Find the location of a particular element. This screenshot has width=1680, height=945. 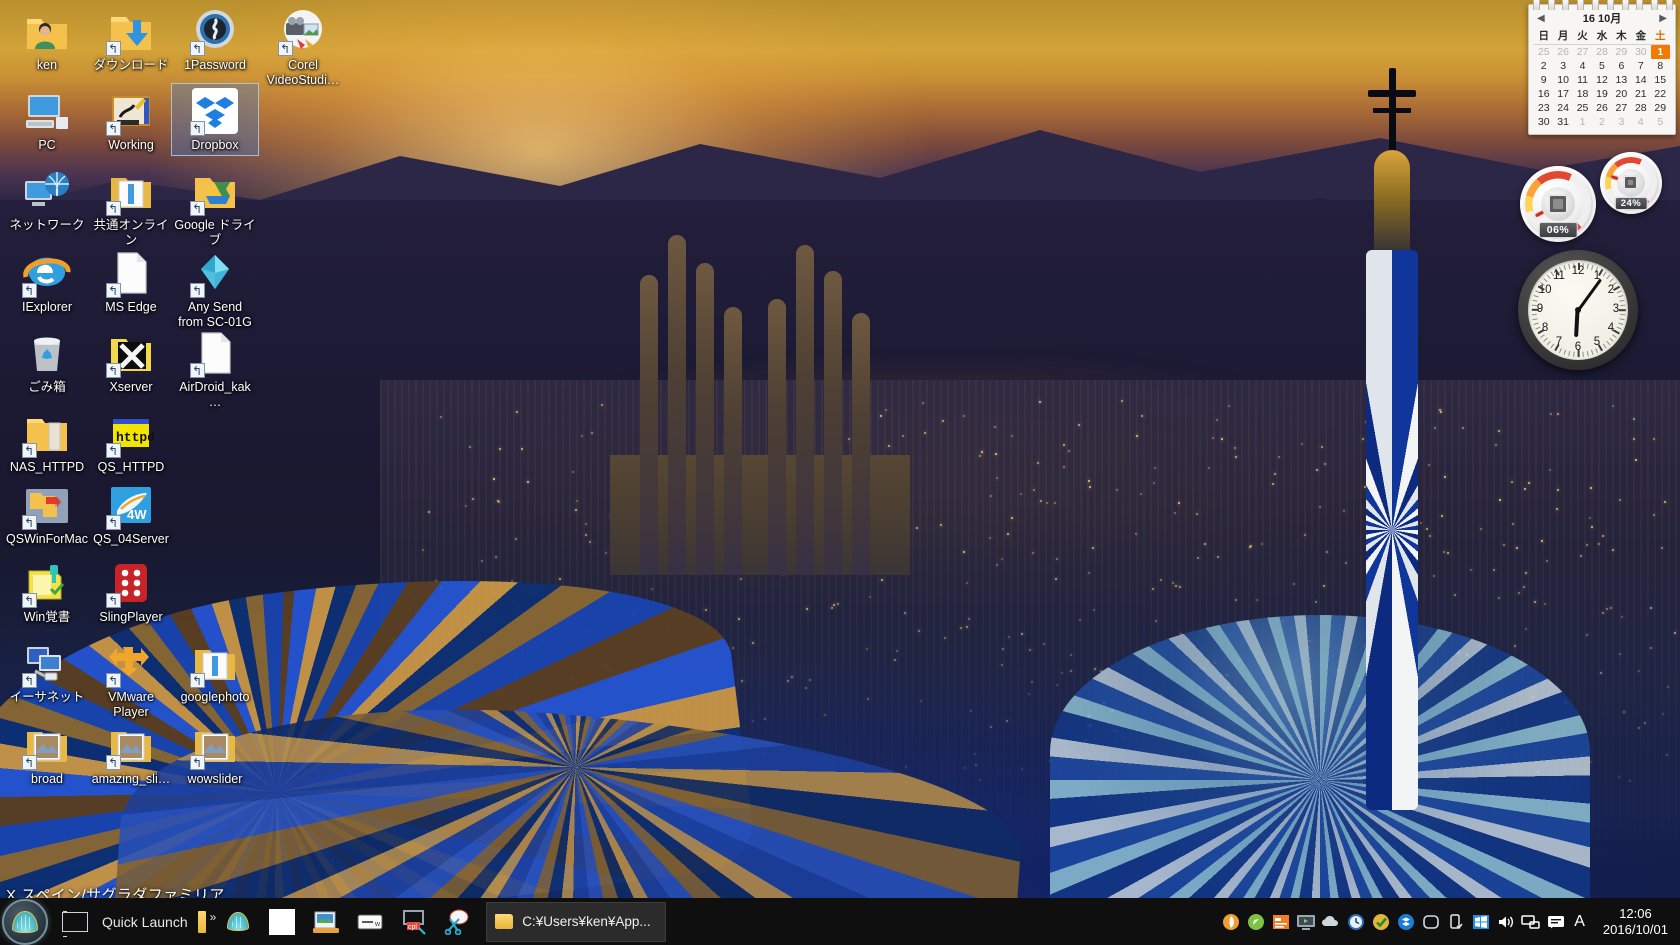

quick-launch-photo-icon is located at coordinates (326, 922).